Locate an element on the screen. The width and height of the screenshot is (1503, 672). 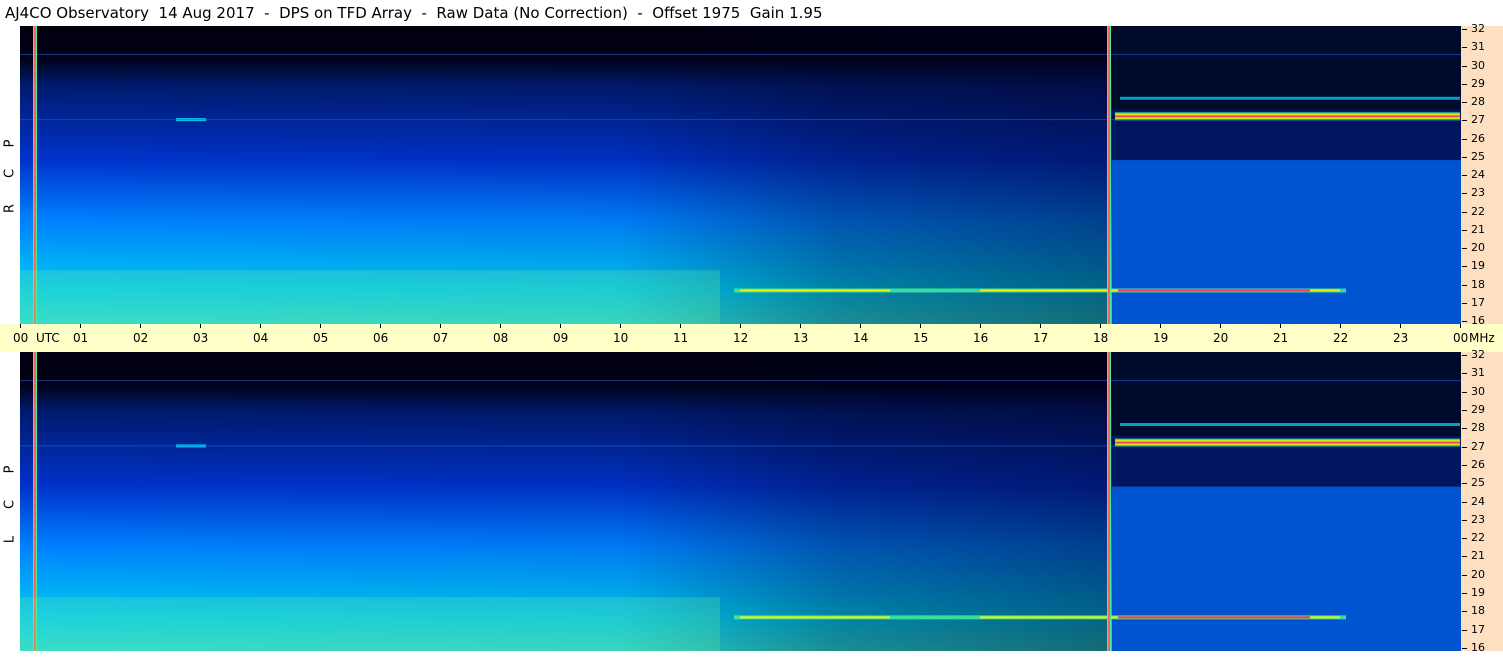
utc-tick-label: 14 is located at coordinates (861, 338).